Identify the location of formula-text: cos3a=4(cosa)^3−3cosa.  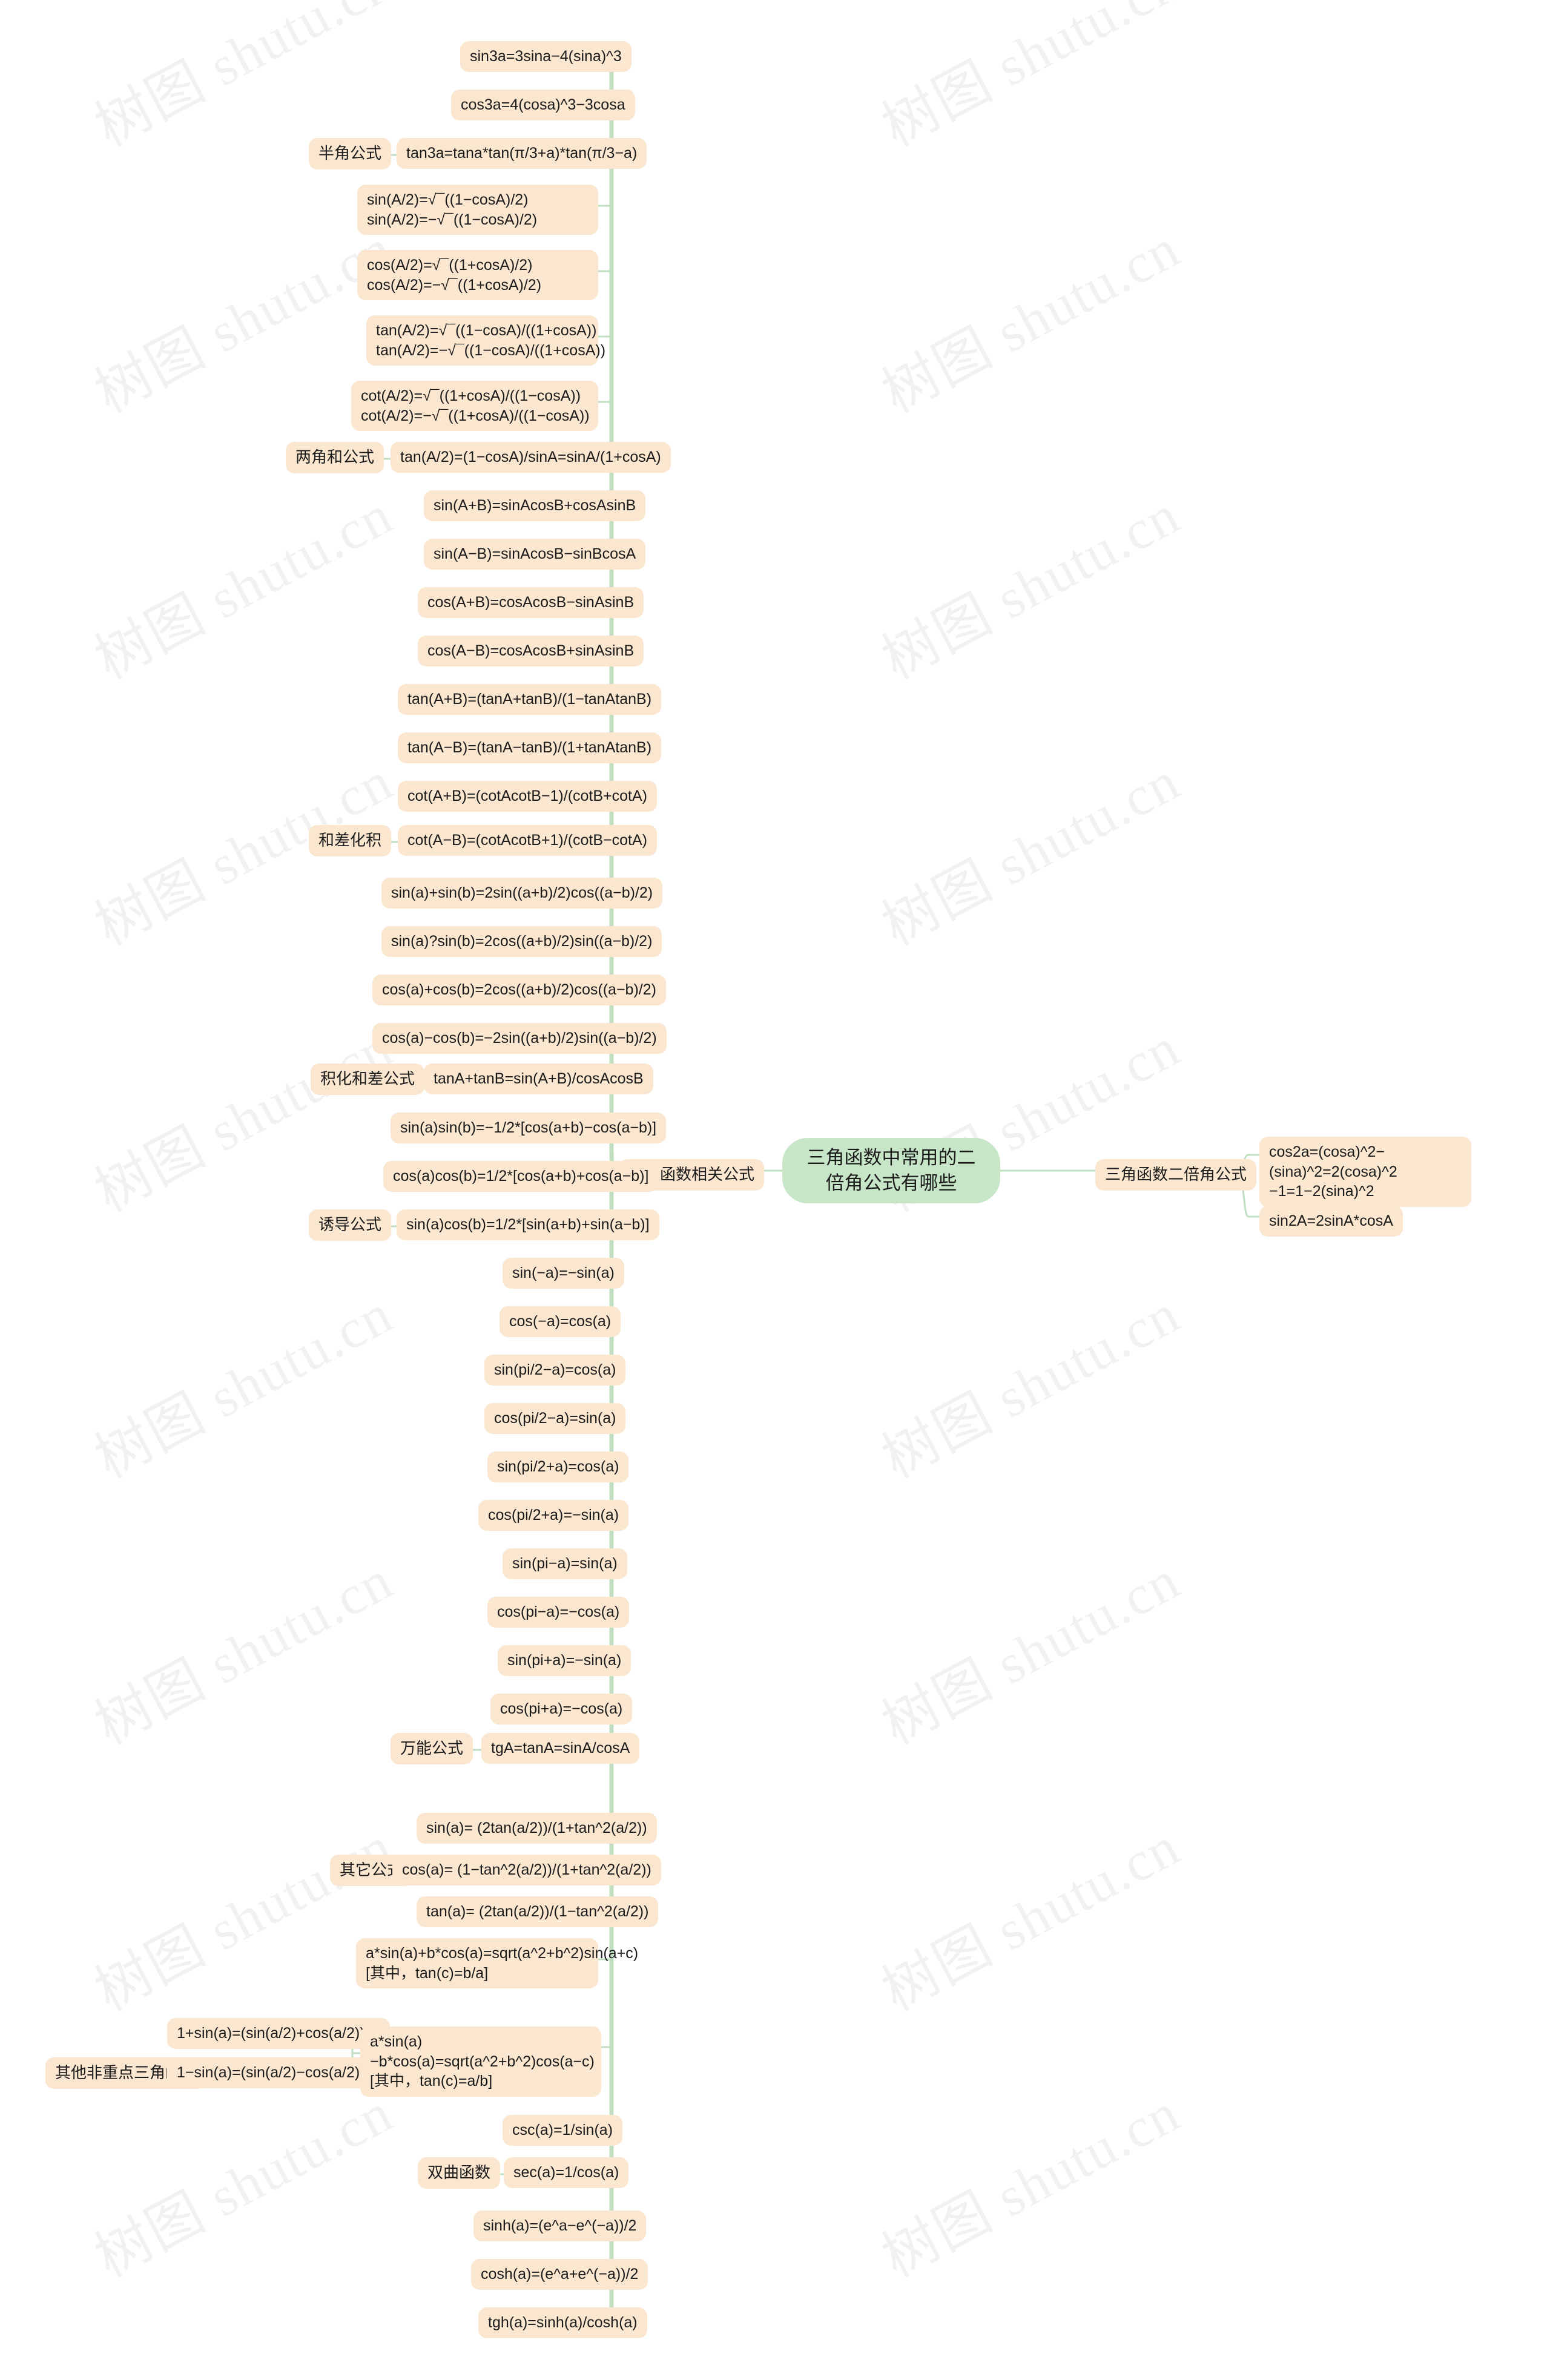
(543, 104).